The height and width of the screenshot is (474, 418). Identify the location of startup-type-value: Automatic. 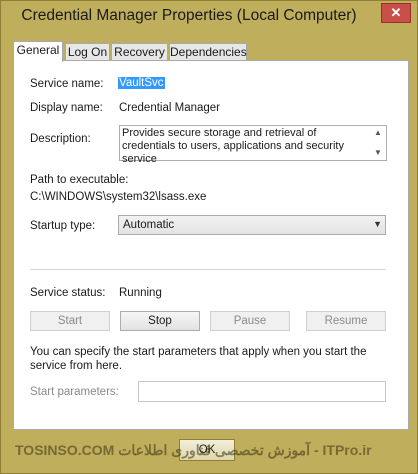
(149, 225).